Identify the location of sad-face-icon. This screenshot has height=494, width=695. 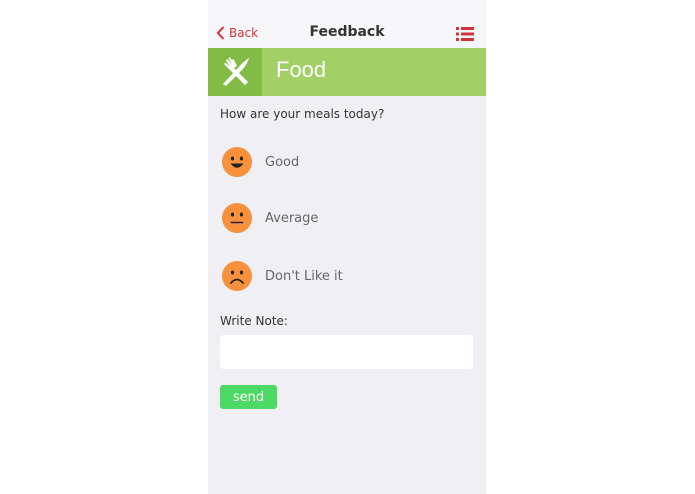
(237, 276).